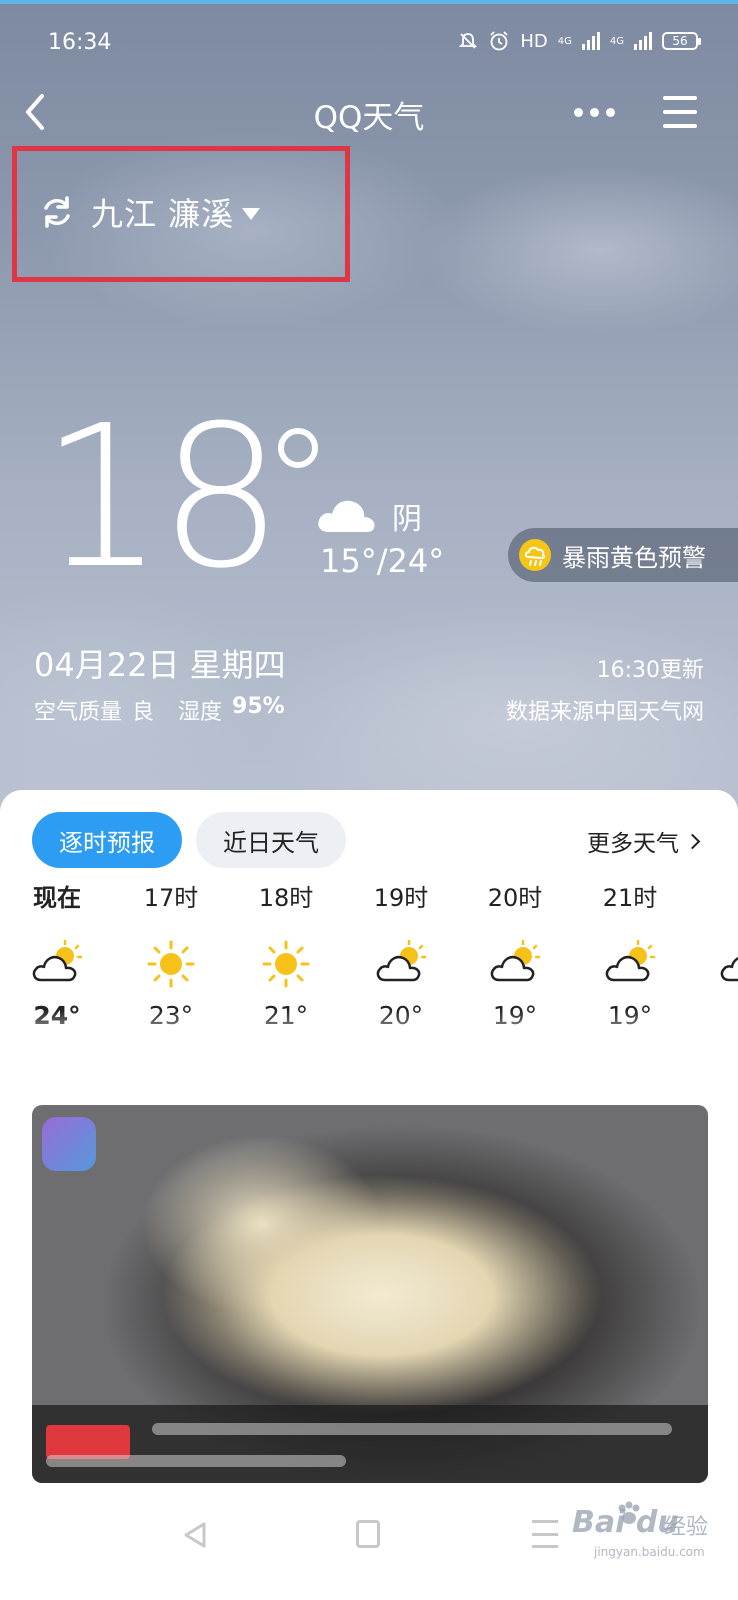 The width and height of the screenshot is (738, 1600). Describe the element at coordinates (369, 118) in the screenshot. I see `page-title: QQ天气` at that location.